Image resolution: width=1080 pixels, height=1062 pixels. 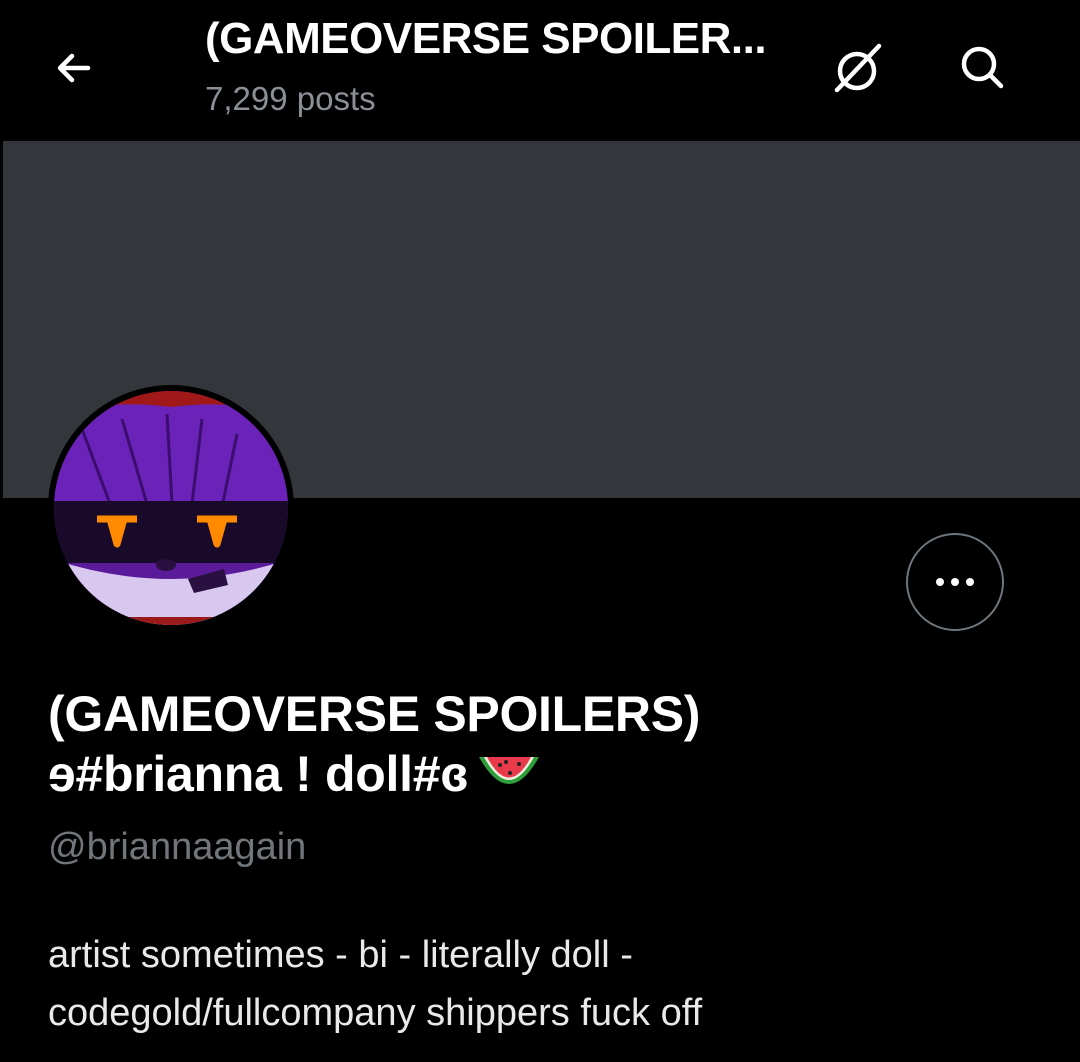 I want to click on search-button, so click(x=983, y=68).